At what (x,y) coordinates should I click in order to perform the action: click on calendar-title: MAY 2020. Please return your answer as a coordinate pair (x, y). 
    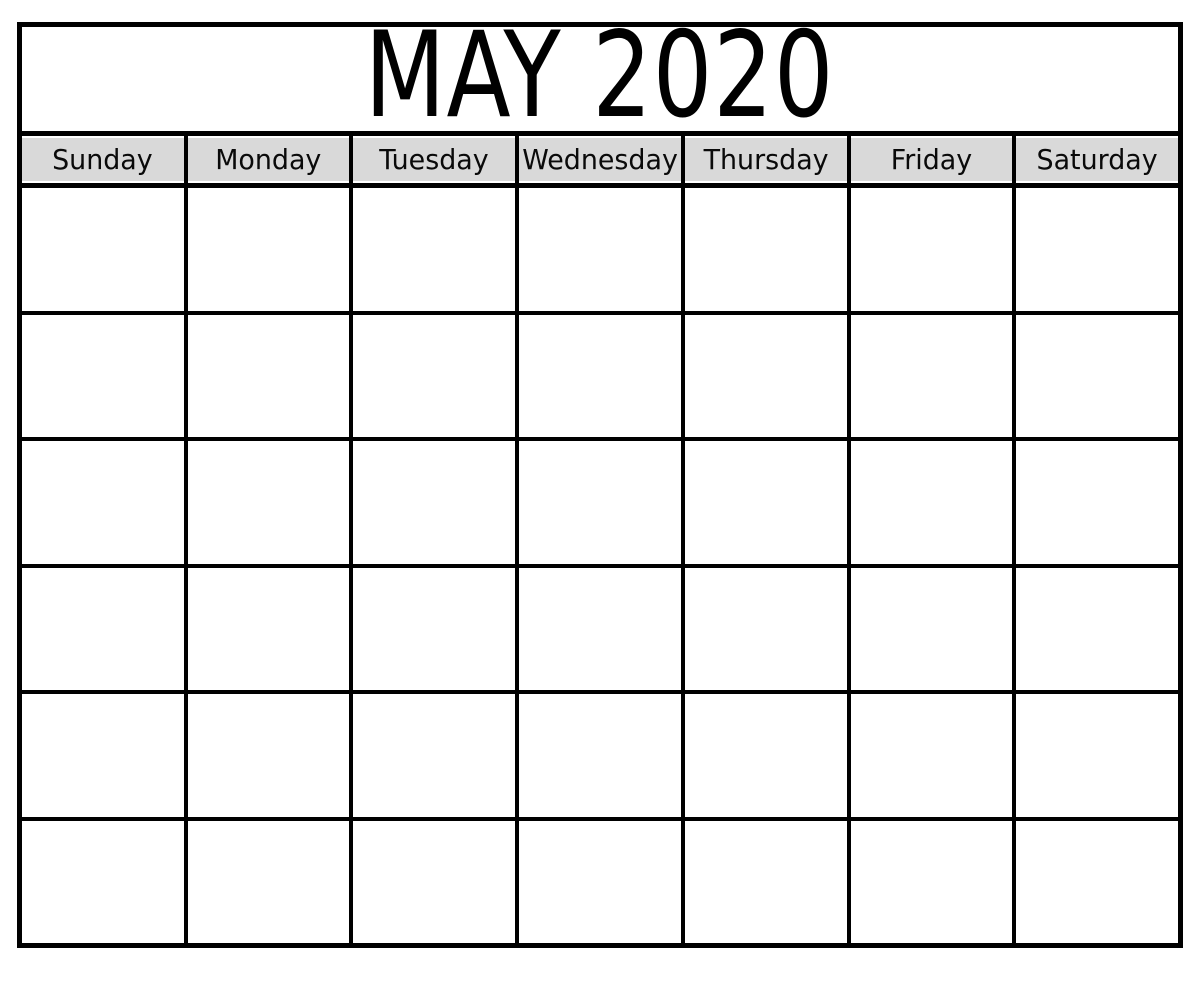
    Looking at the image, I should click on (600, 81).